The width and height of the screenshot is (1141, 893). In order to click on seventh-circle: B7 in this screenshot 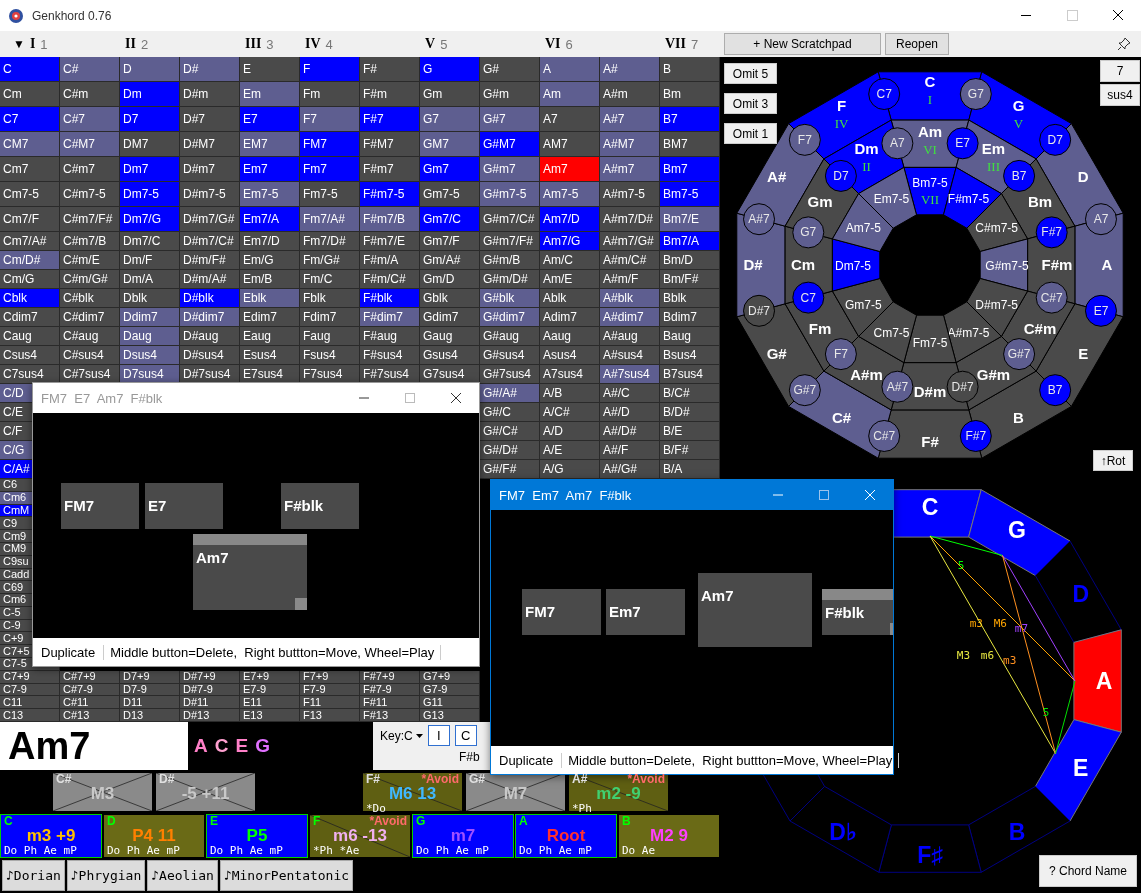, I will do `click(1019, 175)`.